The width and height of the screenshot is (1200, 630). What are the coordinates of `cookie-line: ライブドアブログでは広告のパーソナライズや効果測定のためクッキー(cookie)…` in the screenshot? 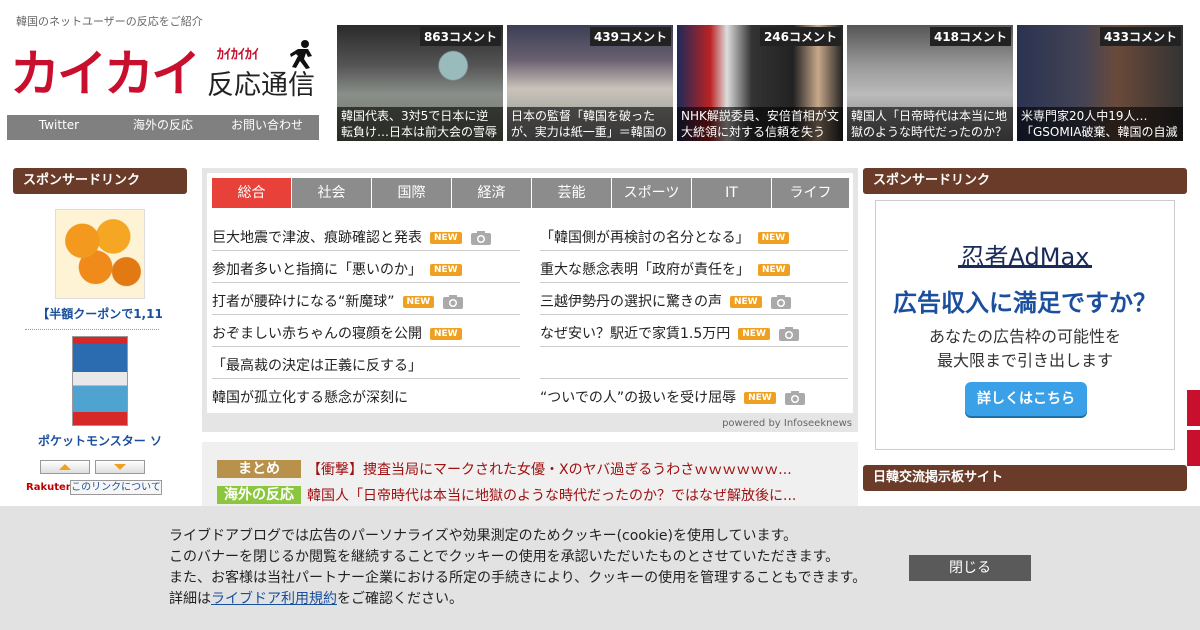 It's located at (483, 536).